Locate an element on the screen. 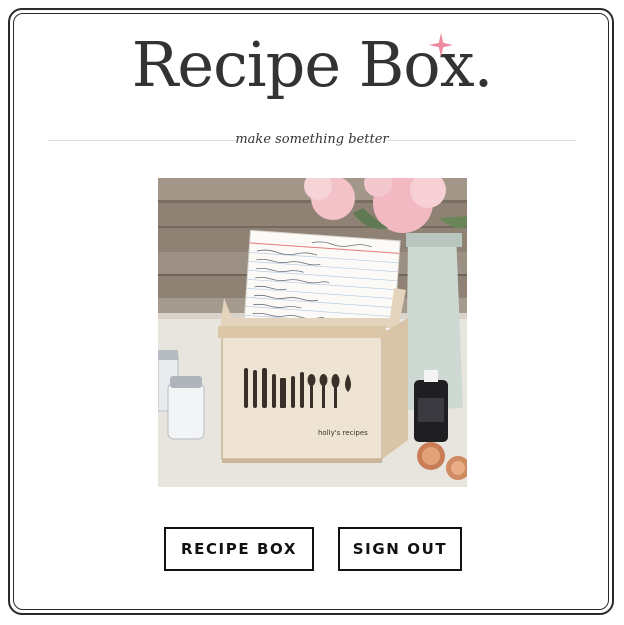  box-brand-label: holly's recipes is located at coordinates (343, 433).